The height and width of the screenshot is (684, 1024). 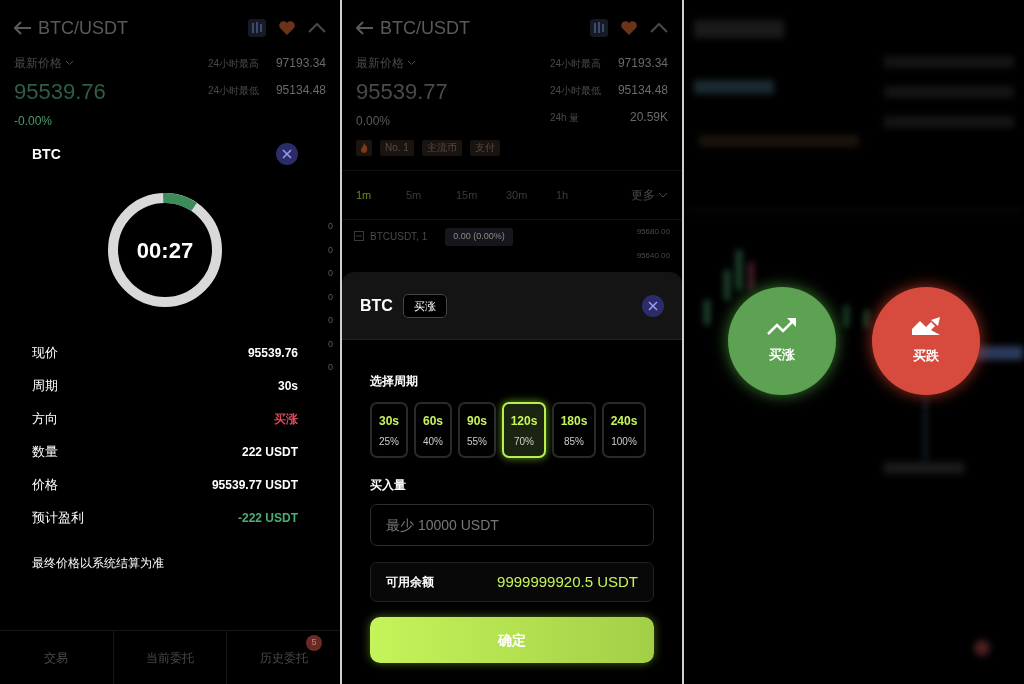 What do you see at coordinates (45, 352) in the screenshot?
I see `detail-label: 现价` at bounding box center [45, 352].